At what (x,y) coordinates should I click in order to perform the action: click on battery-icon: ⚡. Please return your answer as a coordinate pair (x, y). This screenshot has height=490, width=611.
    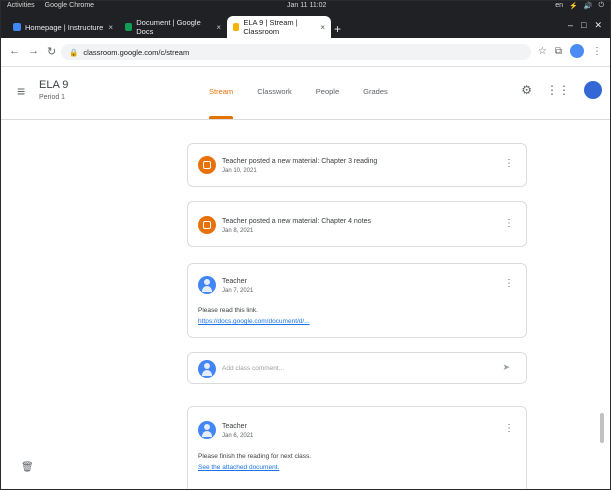
    Looking at the image, I should click on (573, 6).